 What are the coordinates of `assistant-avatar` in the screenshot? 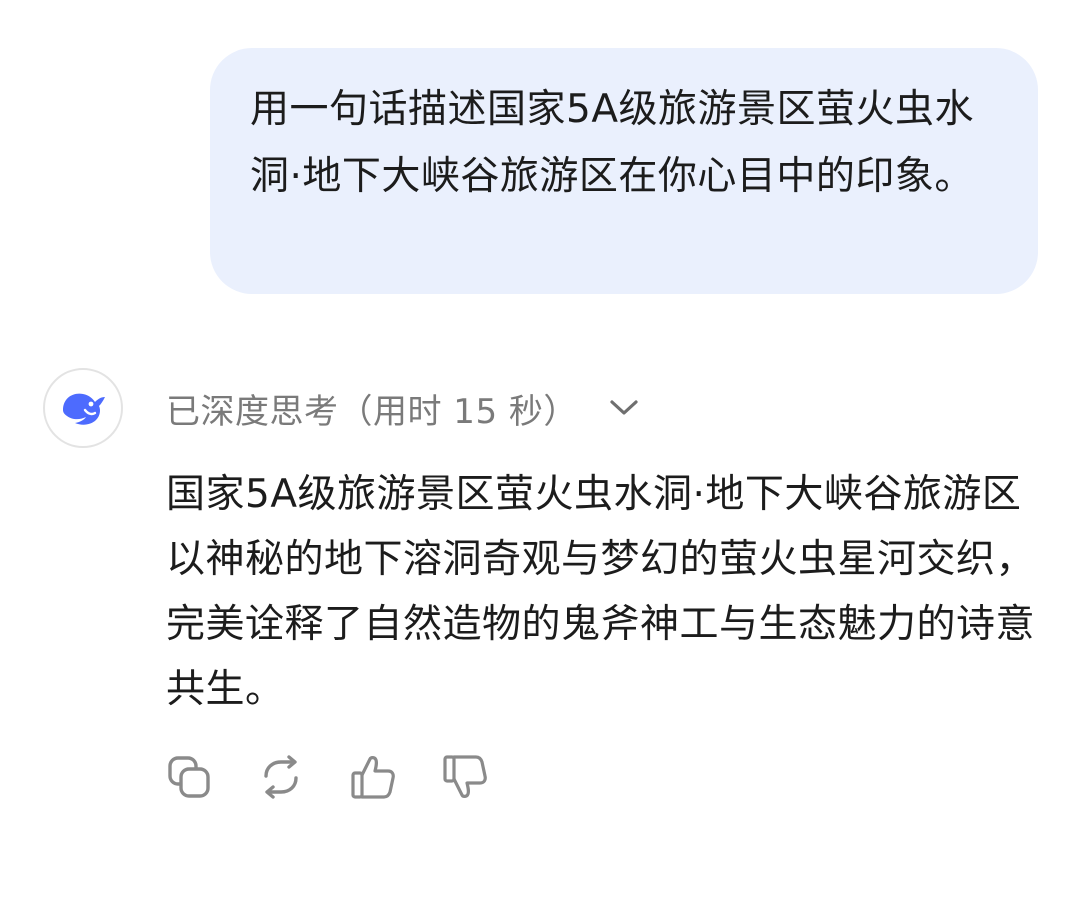 It's located at (83, 408).